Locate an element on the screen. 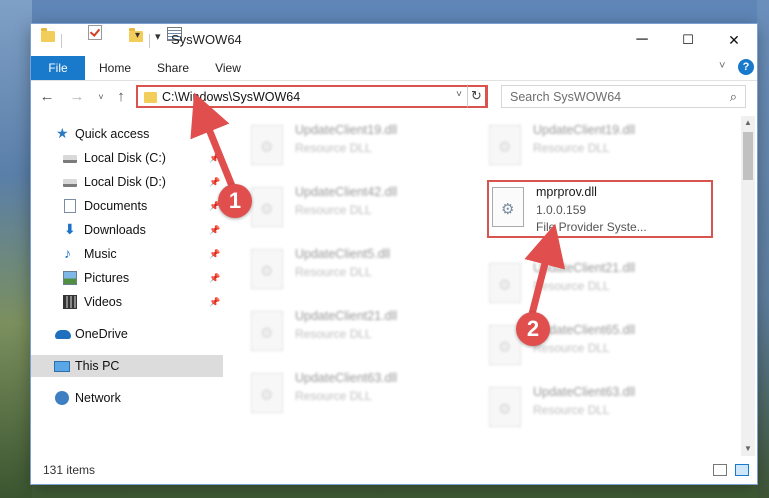 The height and width of the screenshot is (498, 769). callout-2: 2 is located at coordinates (533, 329).